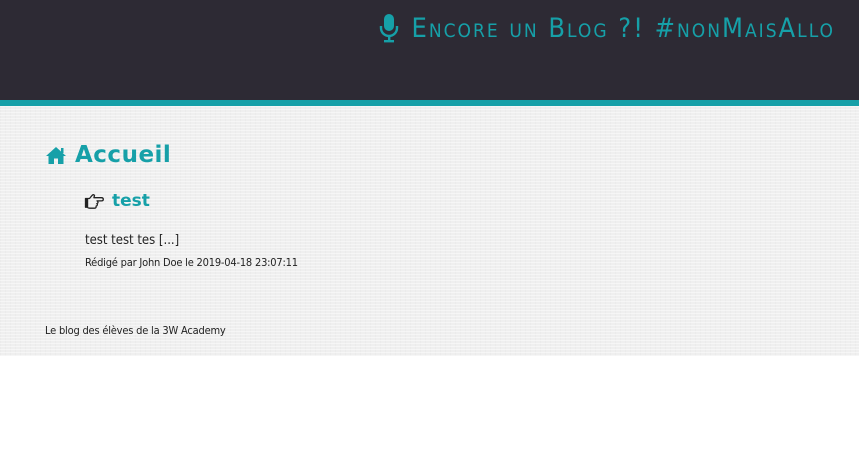 This screenshot has height=460, width=859. I want to click on microphone-icon, so click(389, 28).